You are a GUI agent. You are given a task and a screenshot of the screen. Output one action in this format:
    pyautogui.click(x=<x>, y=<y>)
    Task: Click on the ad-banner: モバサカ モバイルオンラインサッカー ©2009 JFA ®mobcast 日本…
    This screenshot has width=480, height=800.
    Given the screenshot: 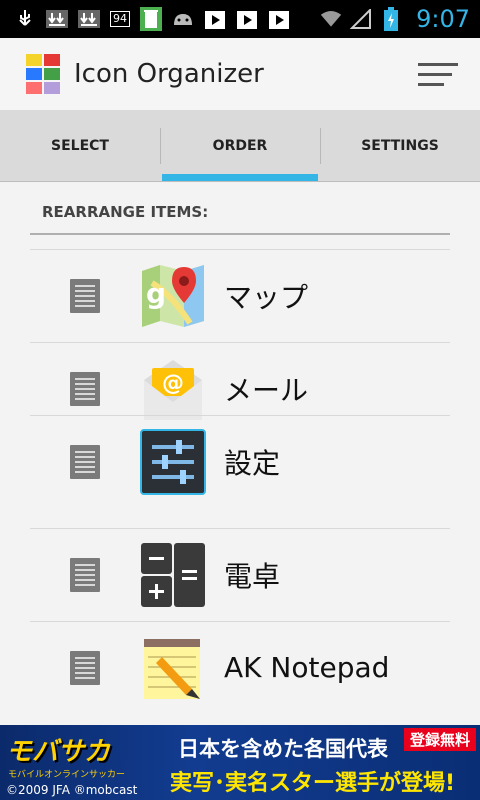 What is the action you would take?
    pyautogui.click(x=240, y=762)
    